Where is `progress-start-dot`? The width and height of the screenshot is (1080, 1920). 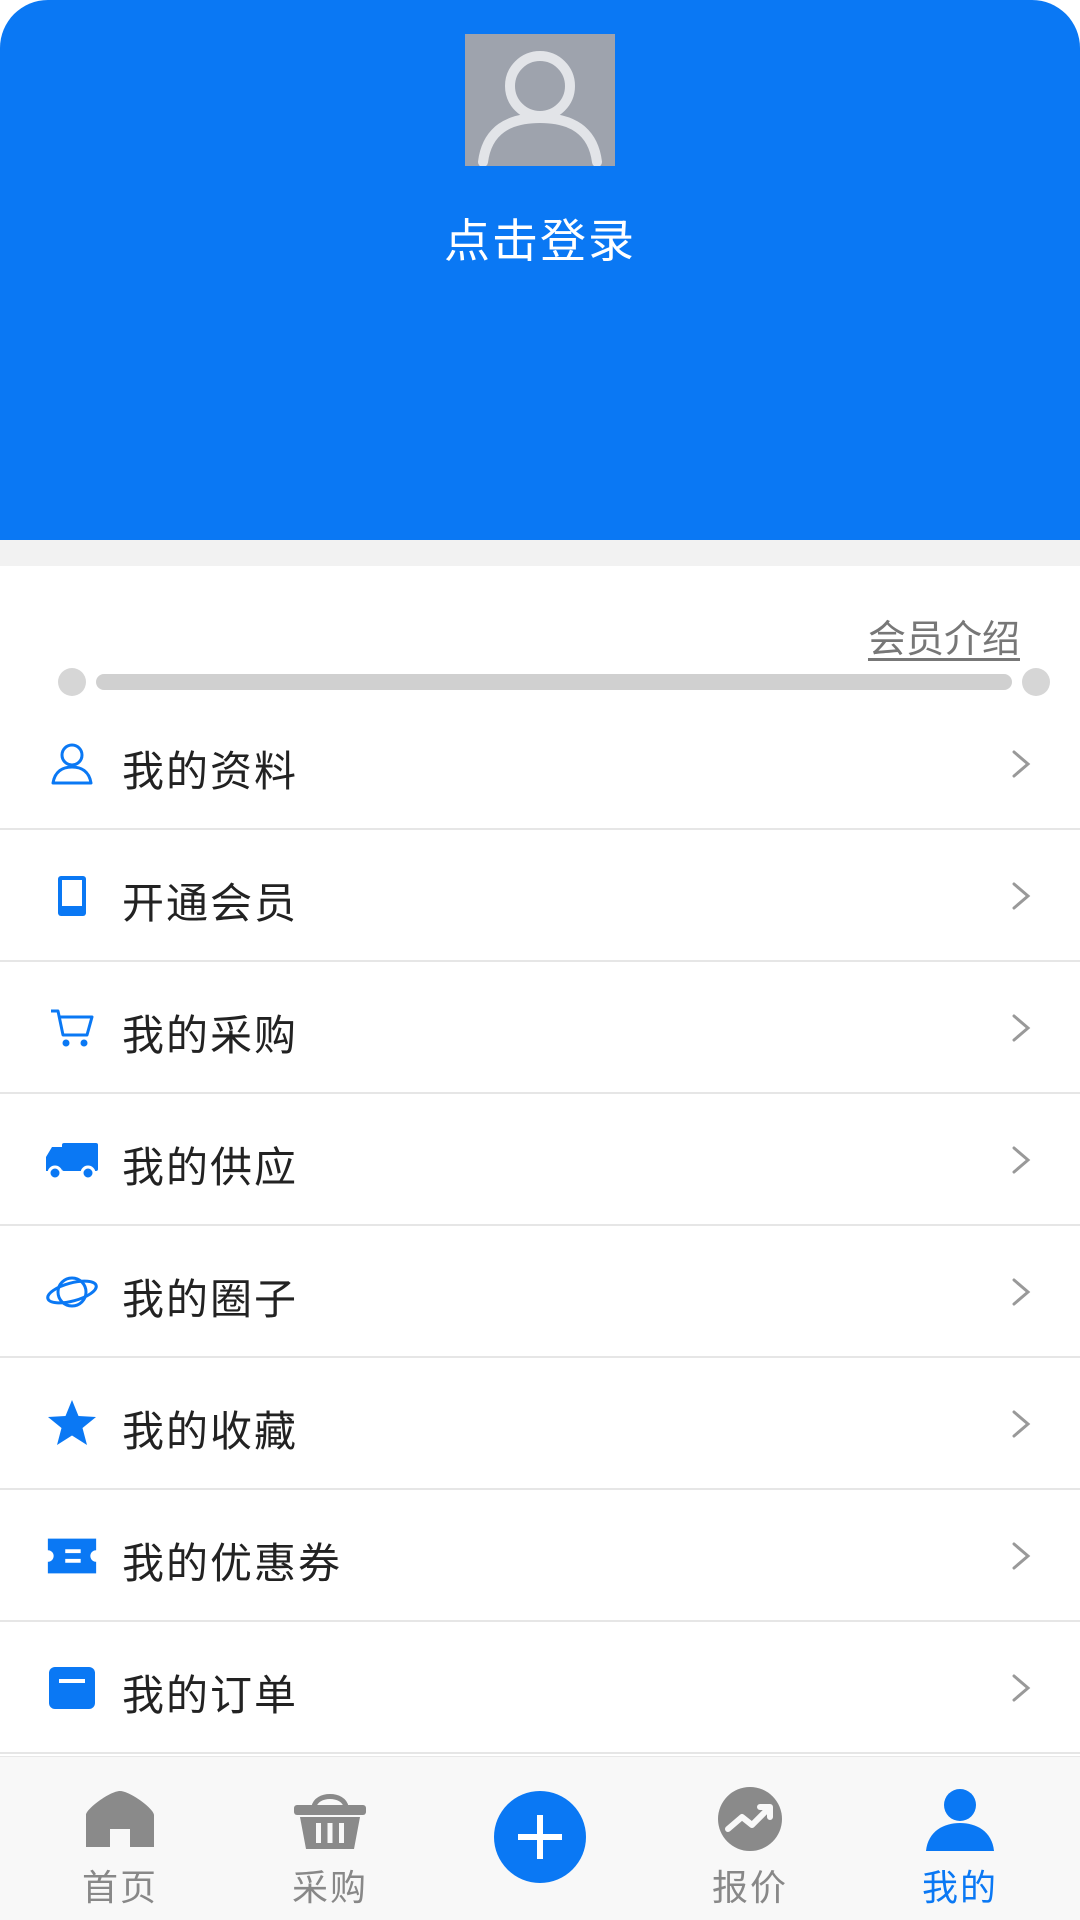 progress-start-dot is located at coordinates (72, 682).